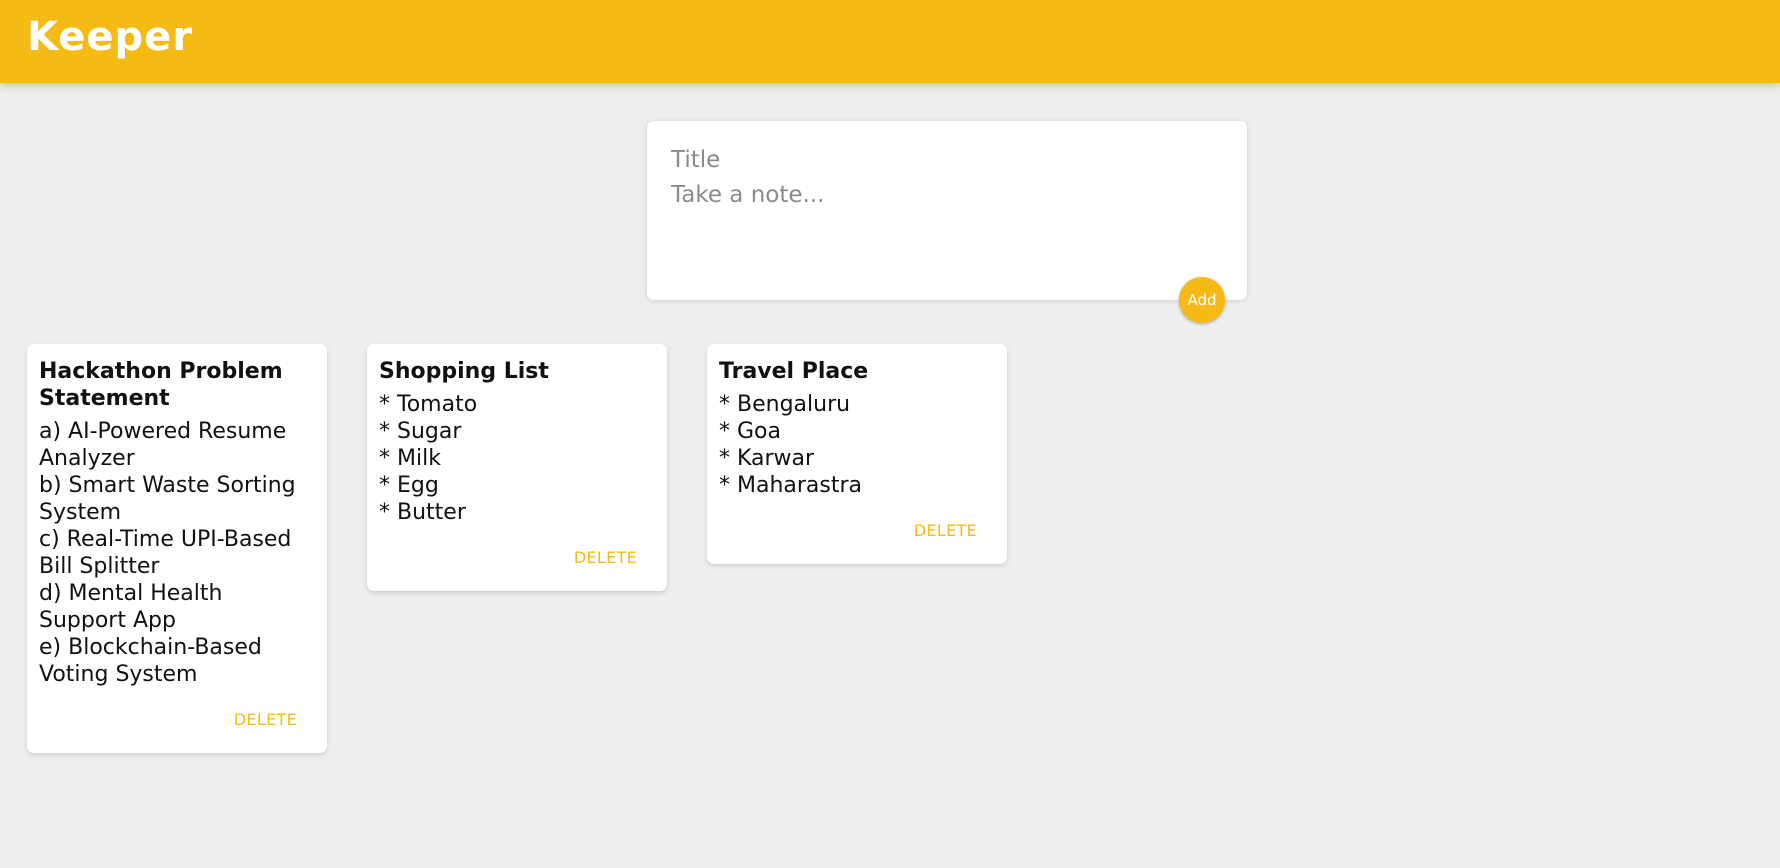  What do you see at coordinates (167, 485) in the screenshot?
I see `note-line: b) Smart Waste Sorting` at bounding box center [167, 485].